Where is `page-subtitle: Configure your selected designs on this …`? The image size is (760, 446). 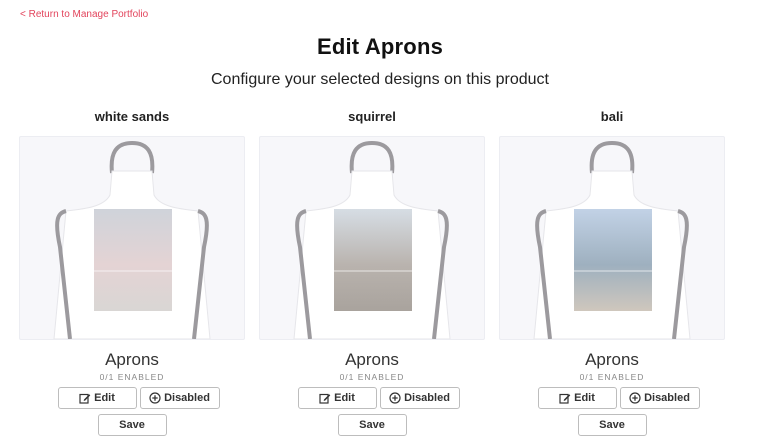 page-subtitle: Configure your selected designs on this … is located at coordinates (380, 79).